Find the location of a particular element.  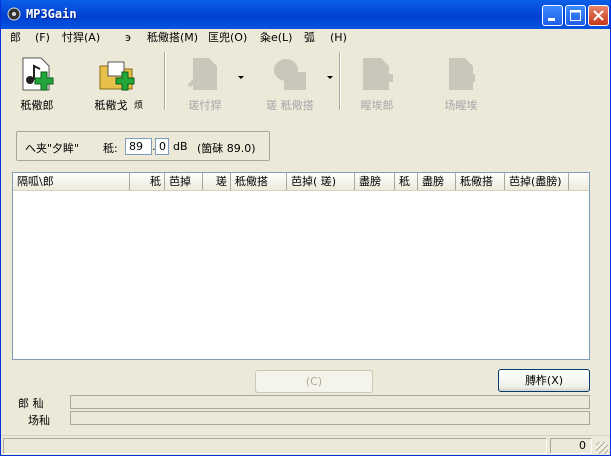

analyze-dropdown-icon is located at coordinates (241, 77).